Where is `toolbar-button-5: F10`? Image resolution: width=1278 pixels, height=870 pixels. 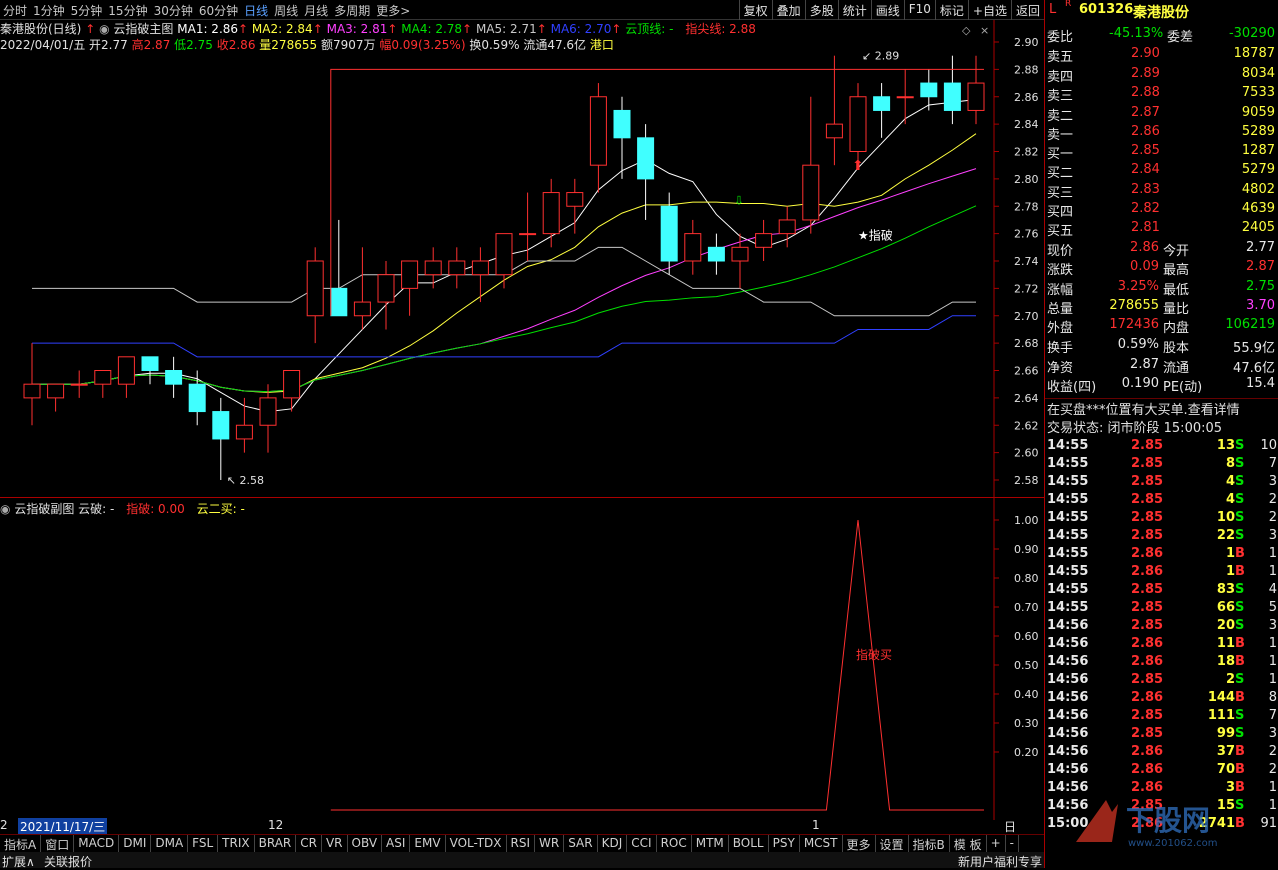 toolbar-button-5: F10 is located at coordinates (919, 10).